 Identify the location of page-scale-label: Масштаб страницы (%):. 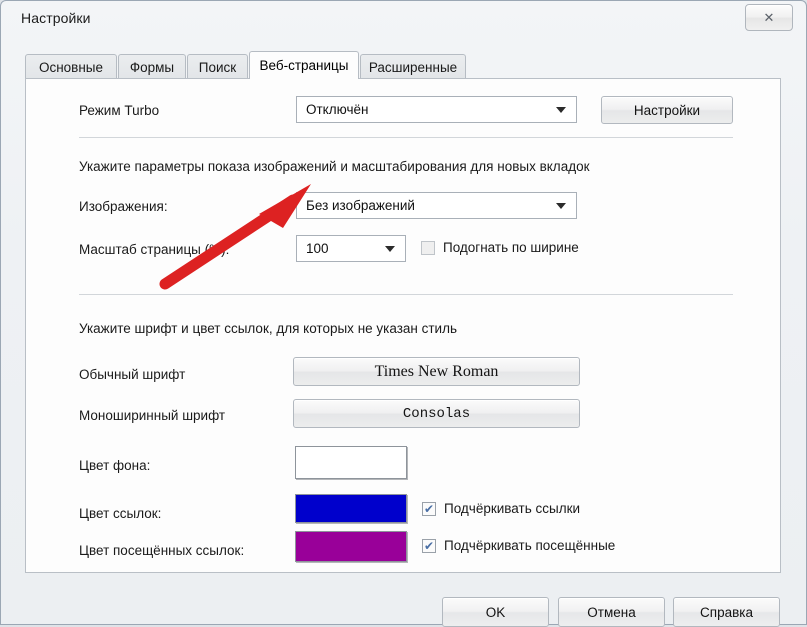
(154, 249).